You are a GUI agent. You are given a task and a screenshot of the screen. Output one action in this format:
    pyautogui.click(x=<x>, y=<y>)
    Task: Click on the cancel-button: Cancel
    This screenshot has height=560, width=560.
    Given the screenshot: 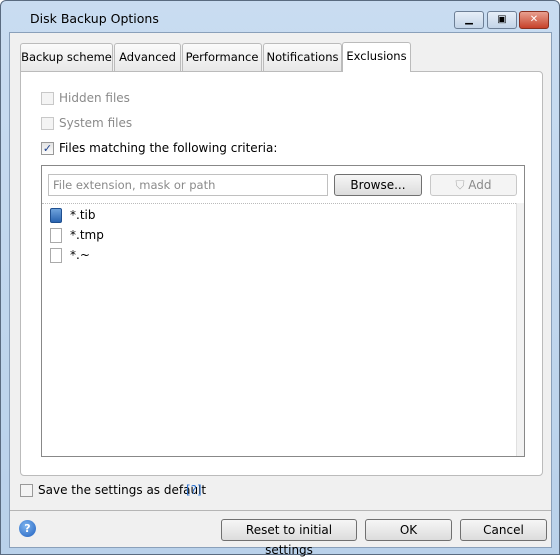 What is the action you would take?
    pyautogui.click(x=503, y=530)
    